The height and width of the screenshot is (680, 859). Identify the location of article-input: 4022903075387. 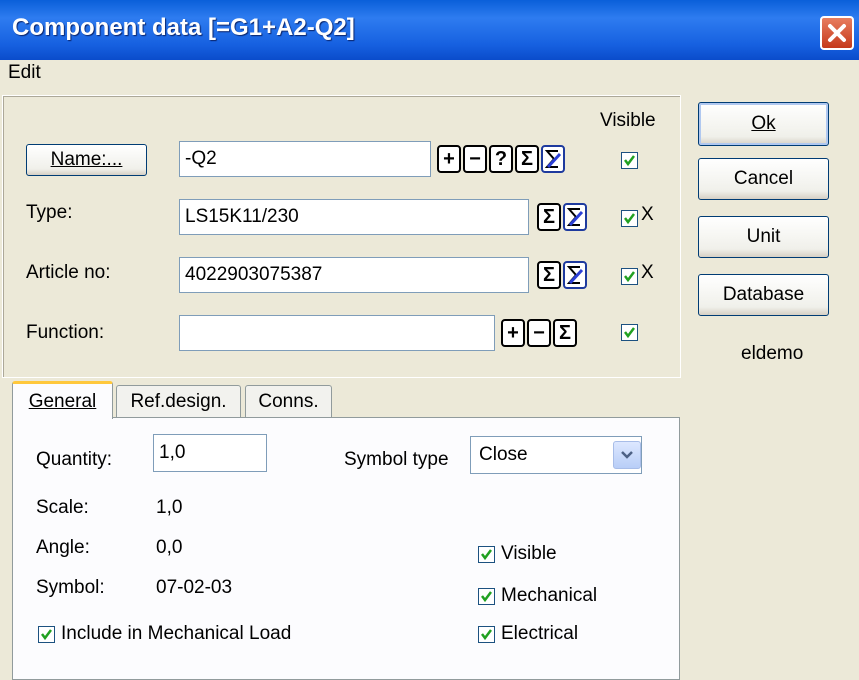
(354, 275).